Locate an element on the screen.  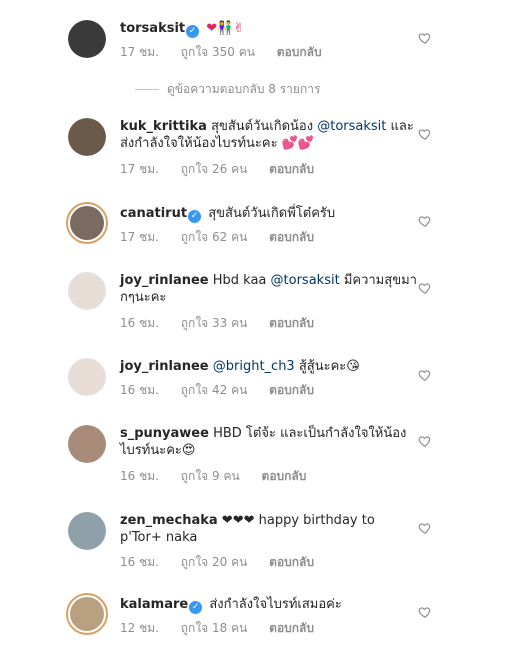
username: zen_mechaka is located at coordinates (169, 520).